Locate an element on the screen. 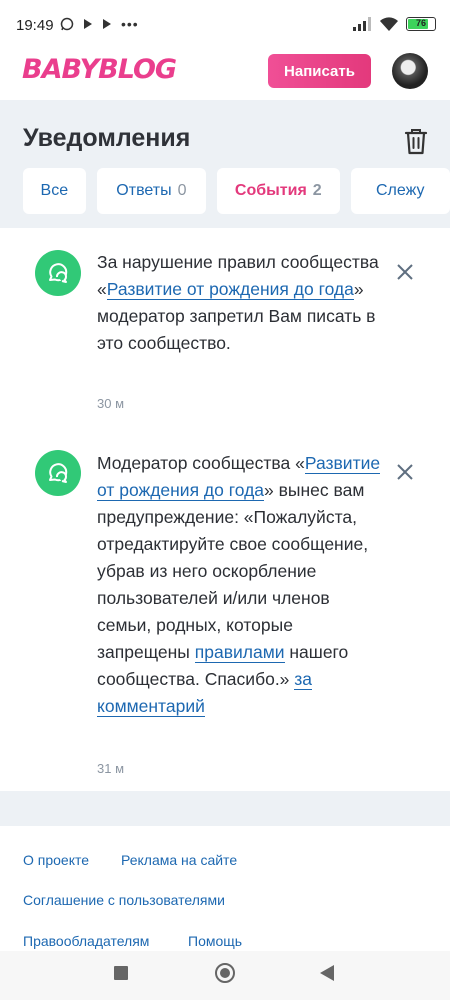 The image size is (450, 1000). recents-icon is located at coordinates (121, 973).